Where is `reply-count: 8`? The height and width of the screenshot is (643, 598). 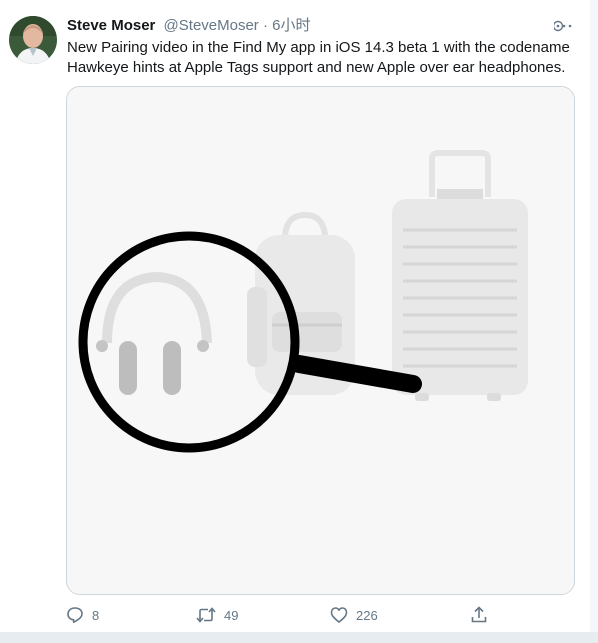
reply-count: 8 is located at coordinates (96, 615).